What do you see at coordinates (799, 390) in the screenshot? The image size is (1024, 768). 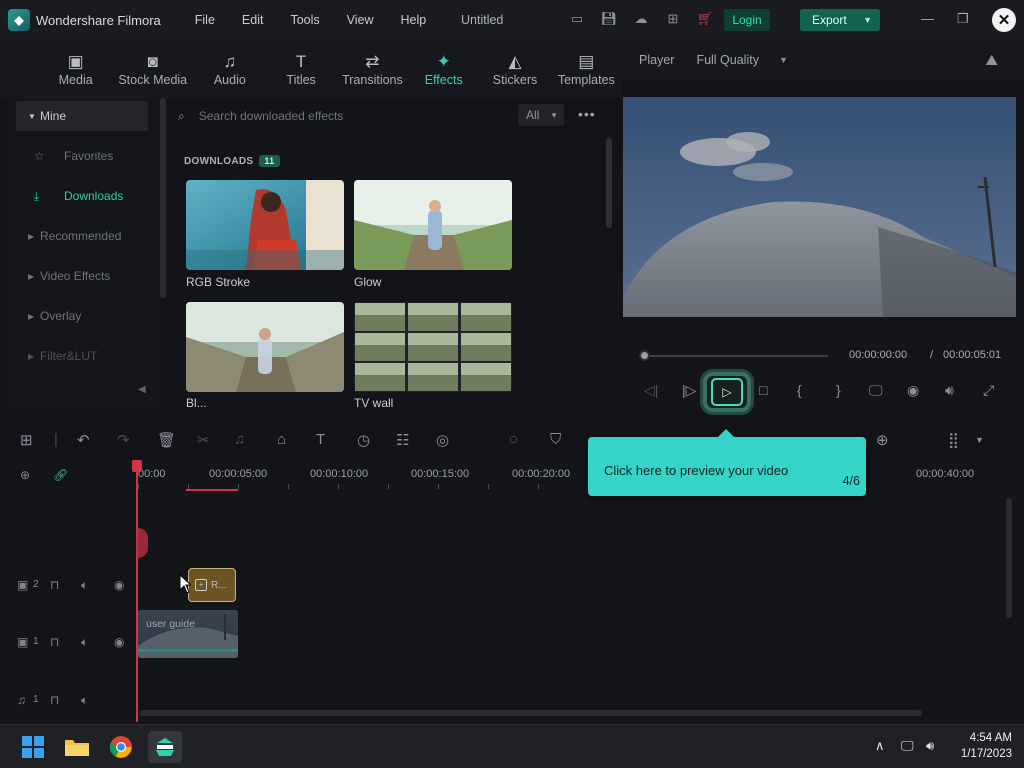 I see `mark-in-icon: {` at bounding box center [799, 390].